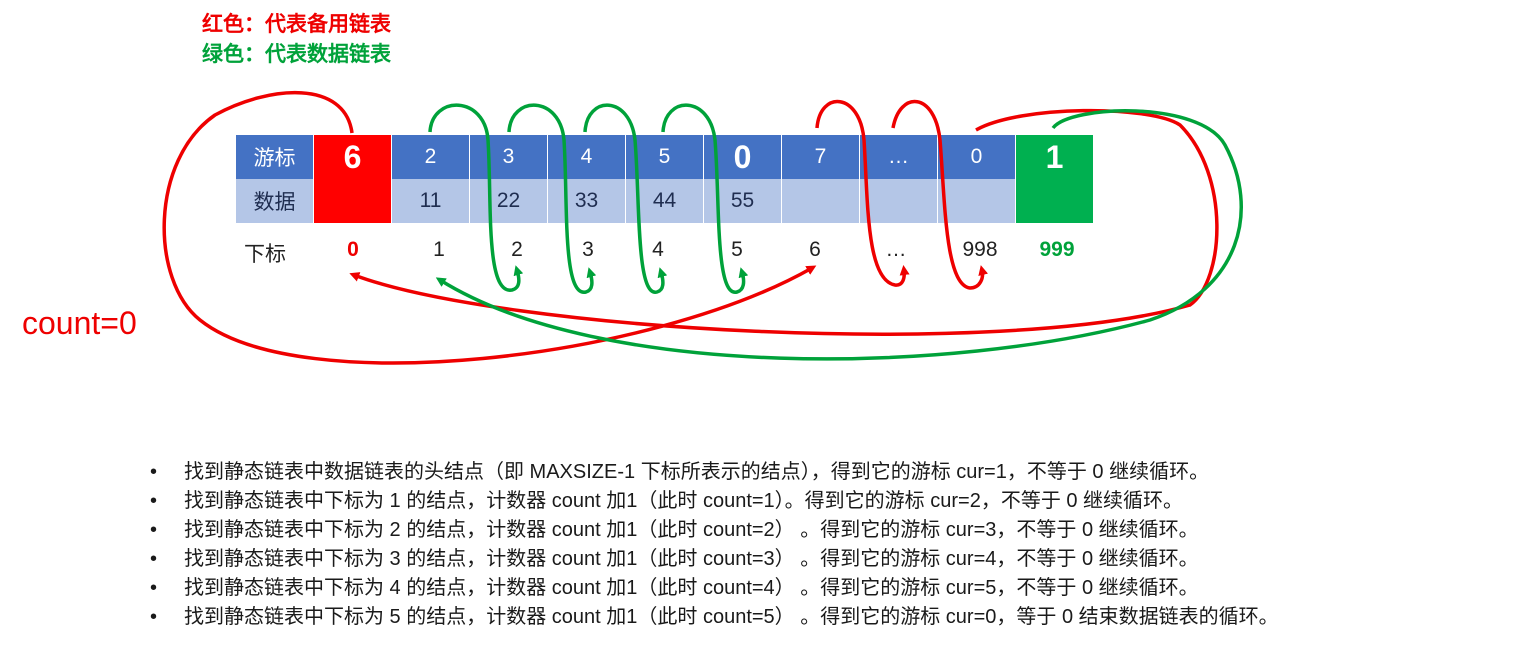  I want to click on index-998: 998, so click(980, 249).